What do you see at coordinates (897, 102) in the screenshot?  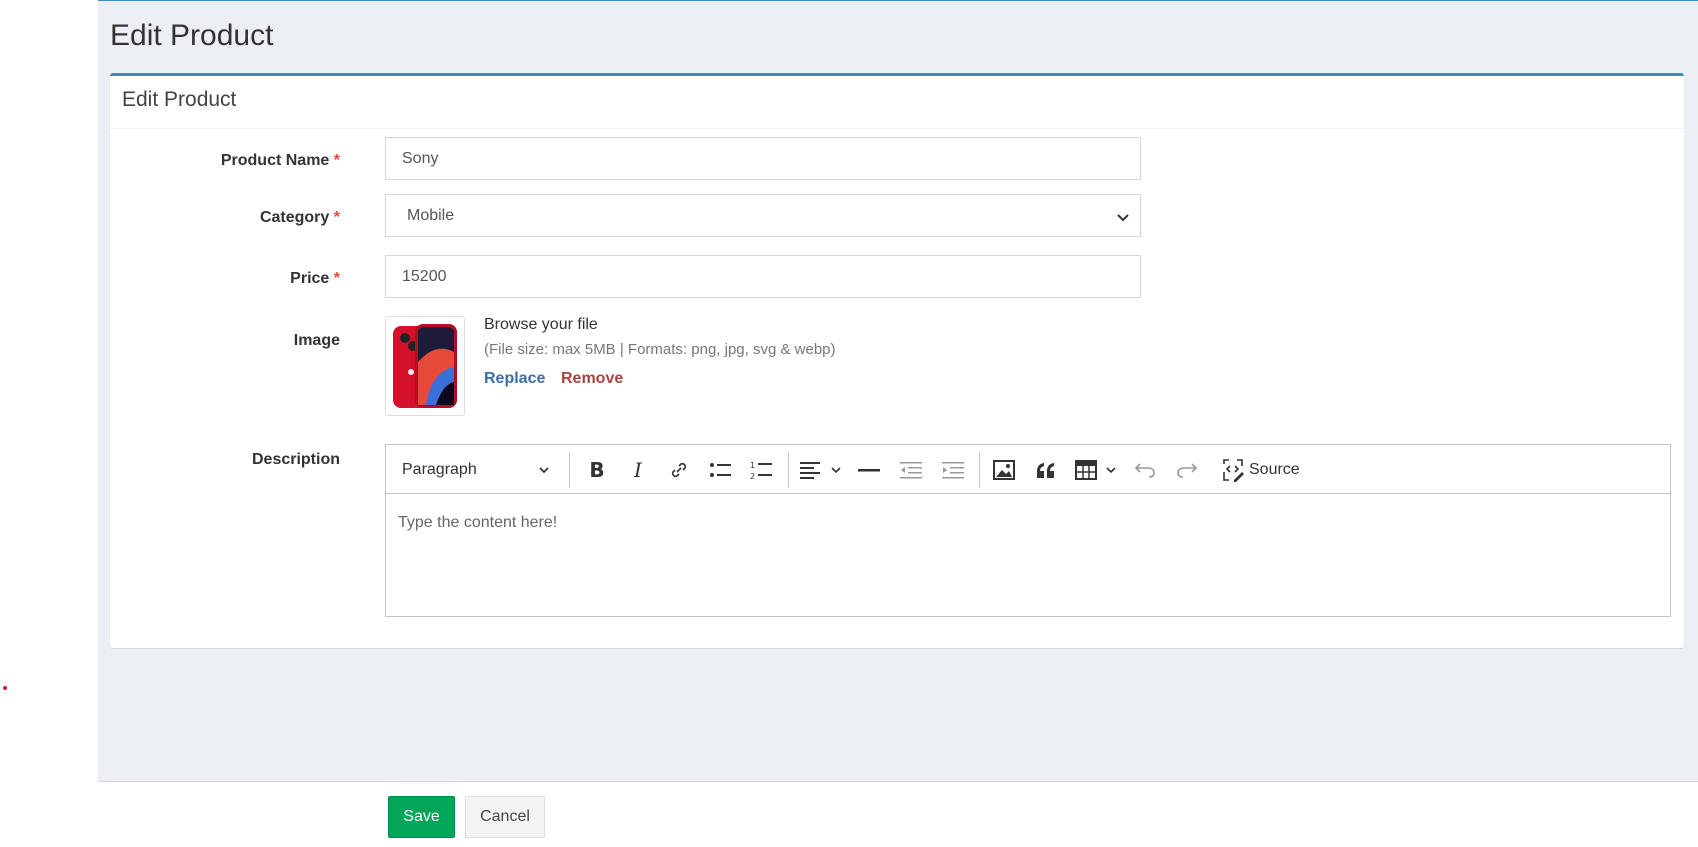 I see `box-title: Edit Product` at bounding box center [897, 102].